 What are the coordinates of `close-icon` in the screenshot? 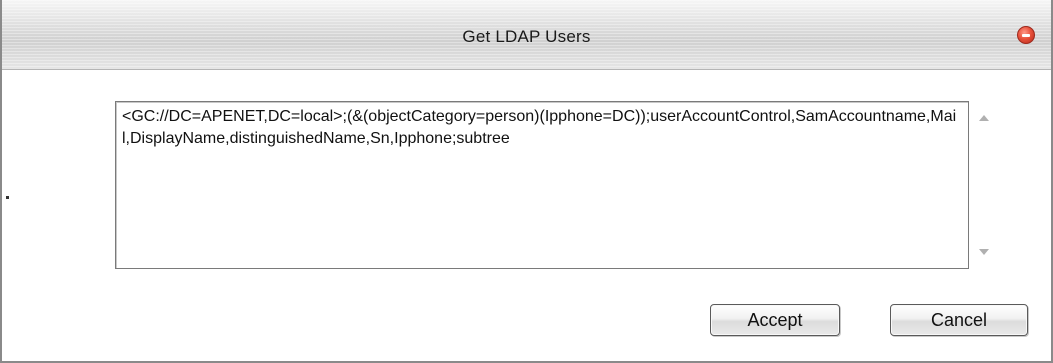 It's located at (1026, 35).